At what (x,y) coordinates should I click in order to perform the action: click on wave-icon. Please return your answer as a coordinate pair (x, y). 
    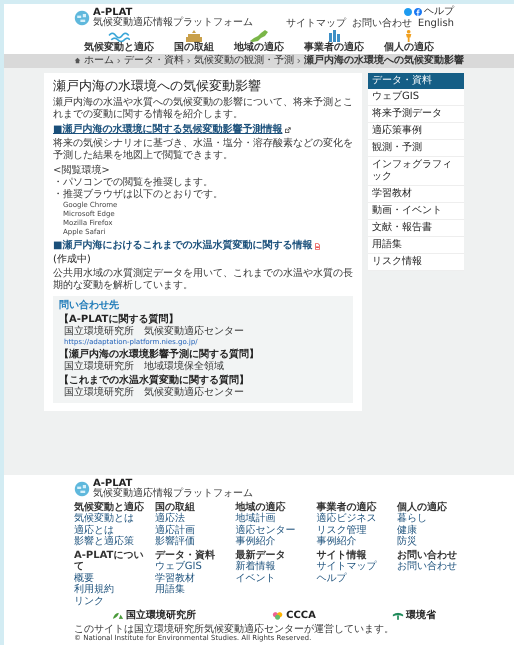
    Looking at the image, I should click on (119, 36).